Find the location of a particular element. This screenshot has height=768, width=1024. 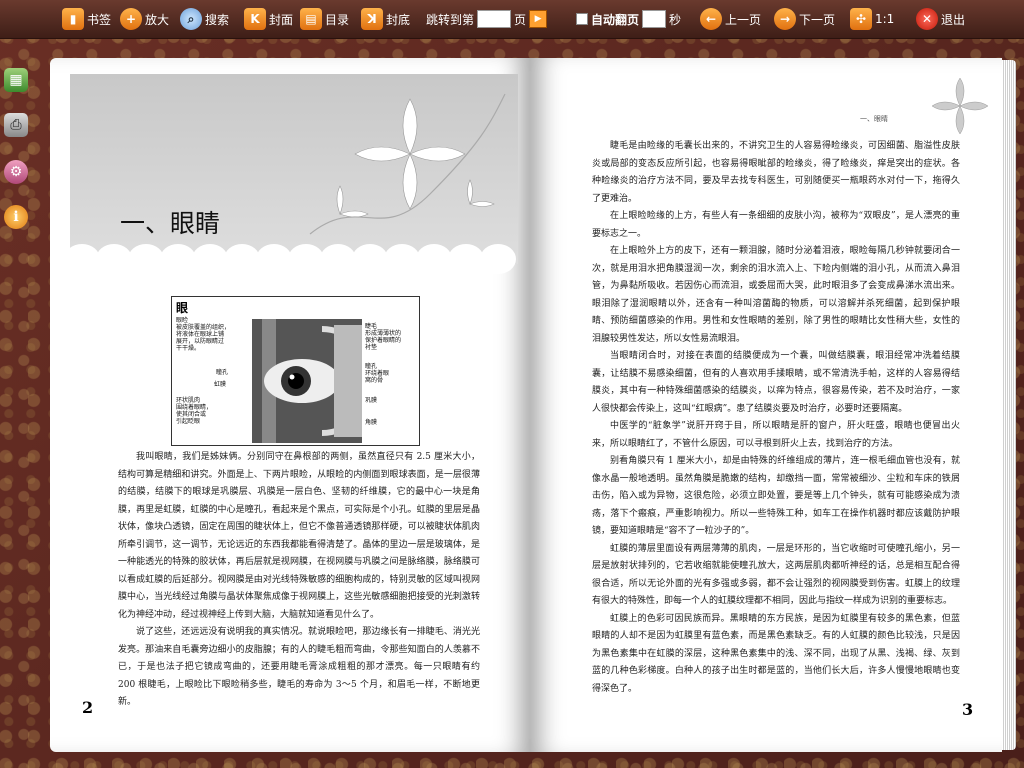

search-button: ⌕ 搜索 is located at coordinates (204, 19).